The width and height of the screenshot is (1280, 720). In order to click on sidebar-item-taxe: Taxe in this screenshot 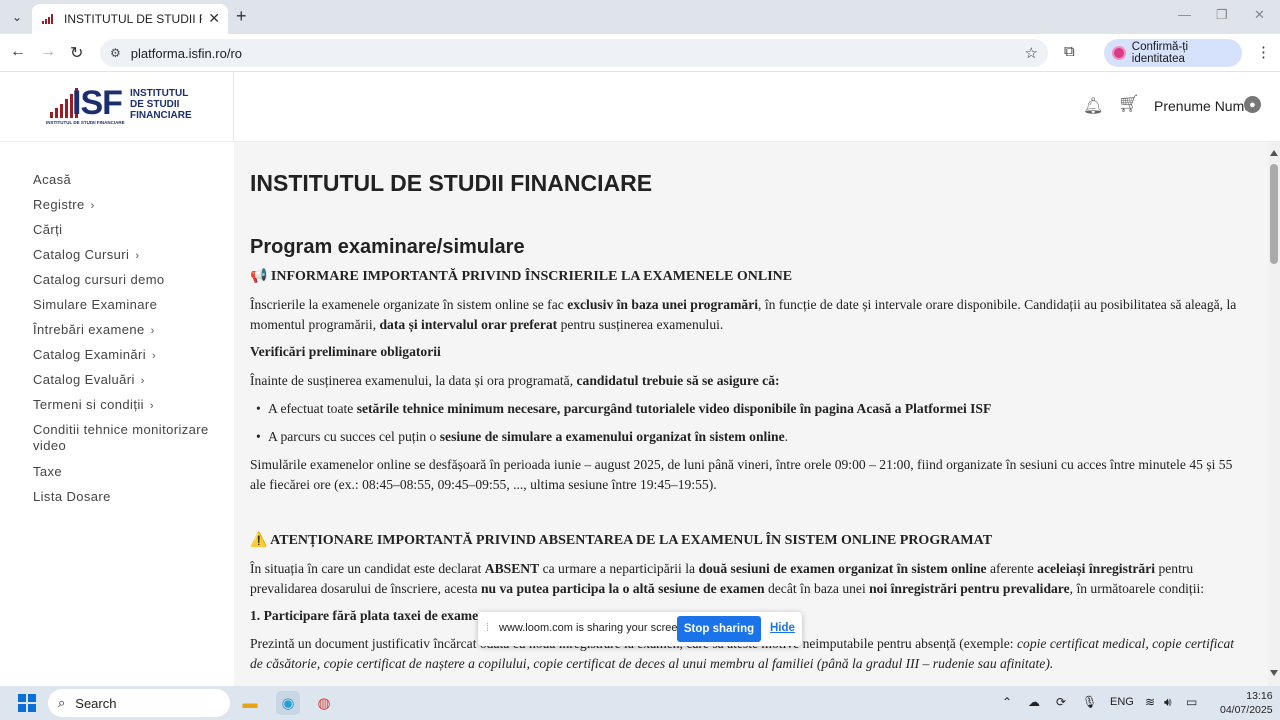, I will do `click(47, 471)`.